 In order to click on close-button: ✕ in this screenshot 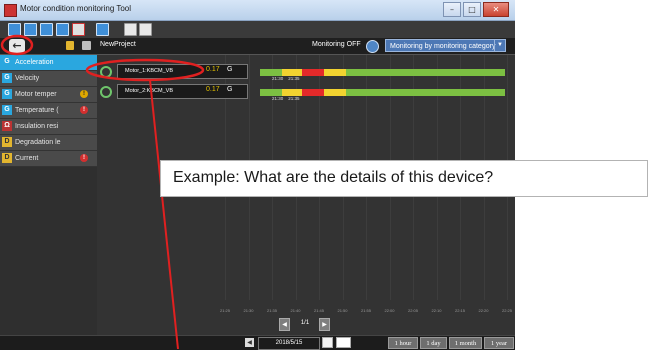, I will do `click(496, 9)`.